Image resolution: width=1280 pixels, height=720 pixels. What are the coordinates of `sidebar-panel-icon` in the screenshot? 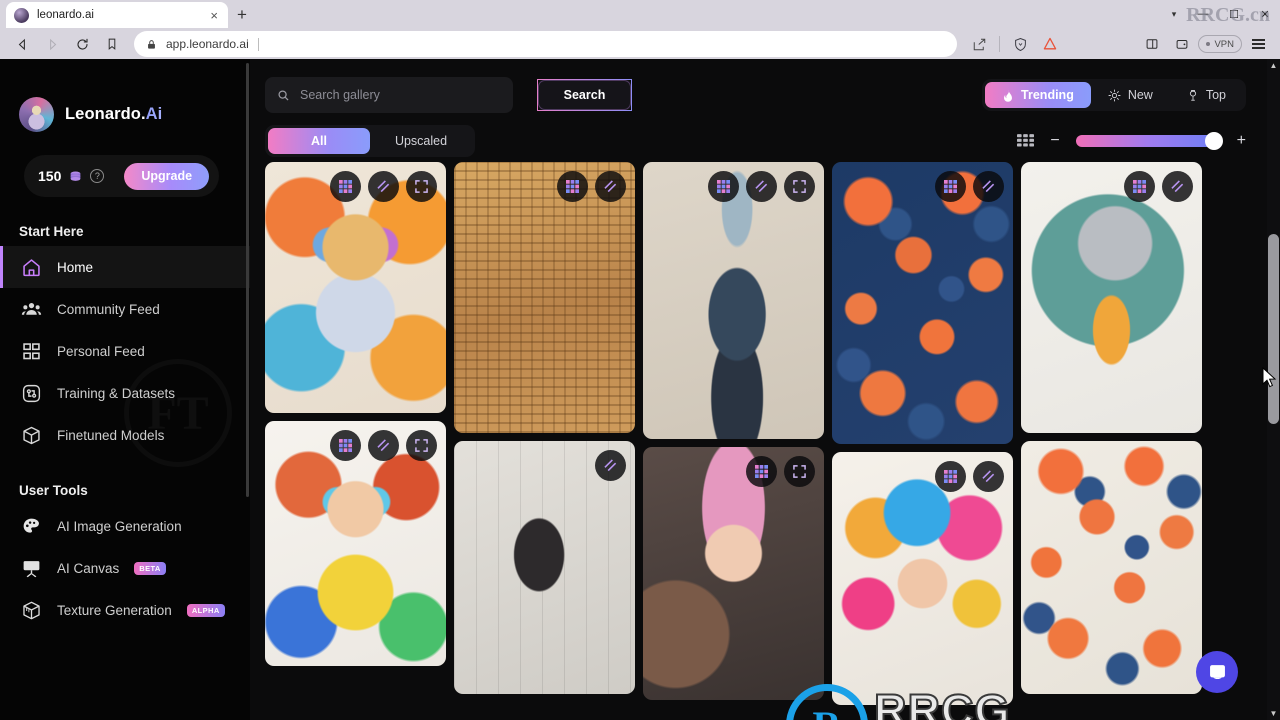 It's located at (1152, 44).